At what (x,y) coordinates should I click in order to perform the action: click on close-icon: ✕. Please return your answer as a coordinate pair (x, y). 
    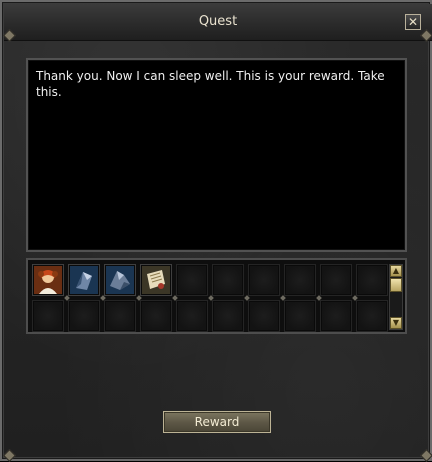
    Looking at the image, I should click on (413, 22).